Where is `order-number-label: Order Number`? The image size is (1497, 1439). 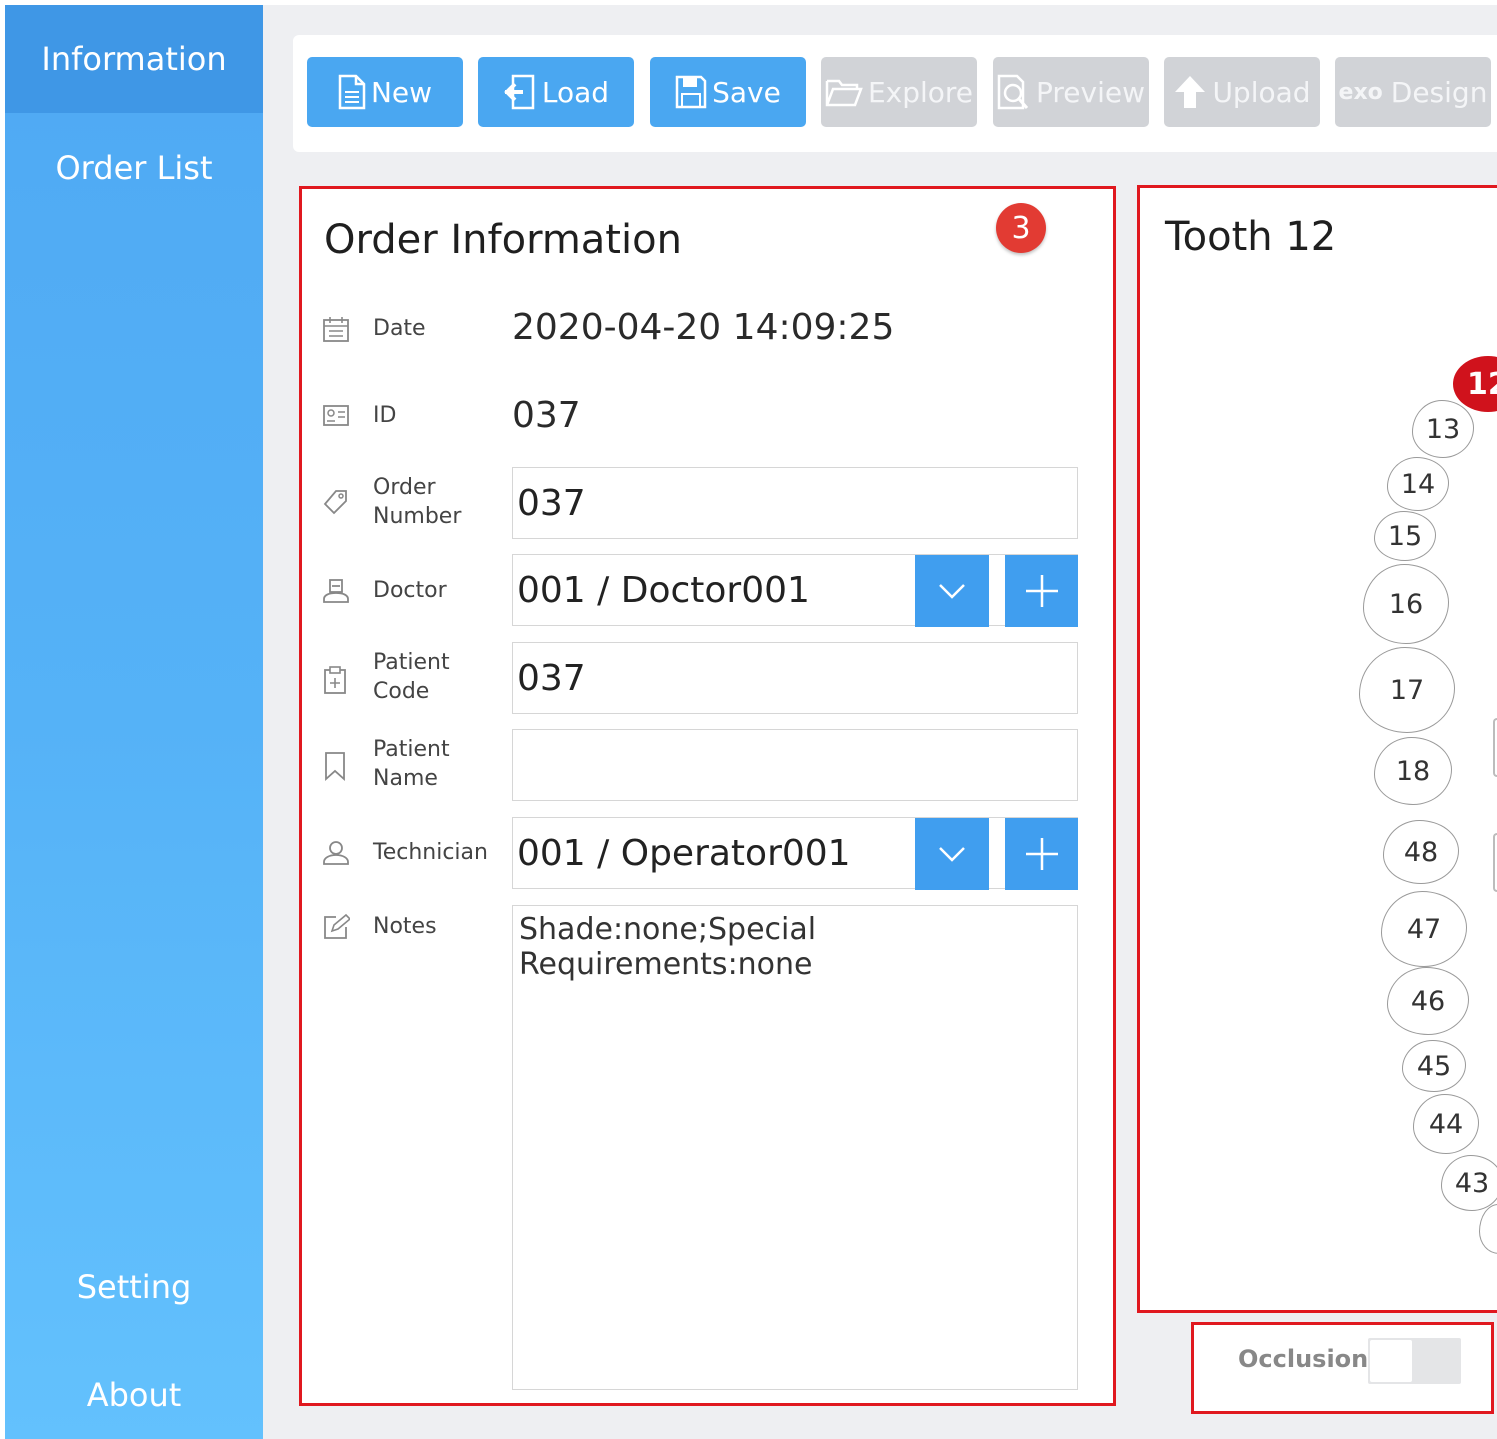
order-number-label: Order Number is located at coordinates (417, 502).